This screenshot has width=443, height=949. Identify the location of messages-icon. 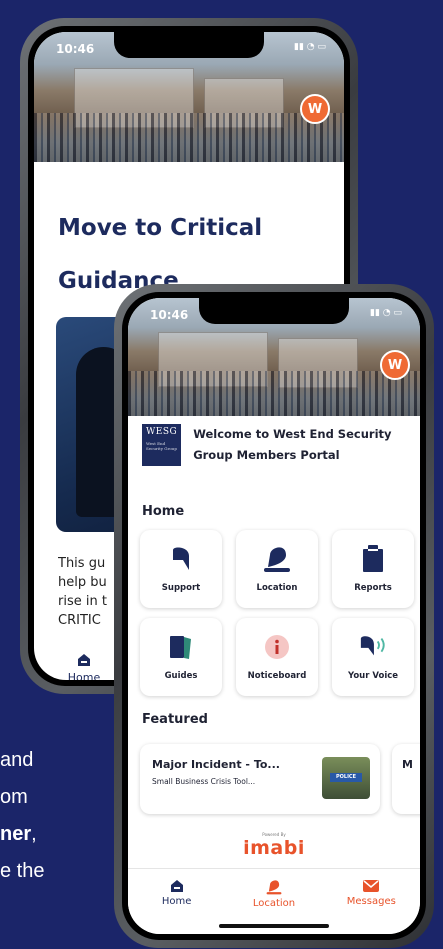
(371, 886).